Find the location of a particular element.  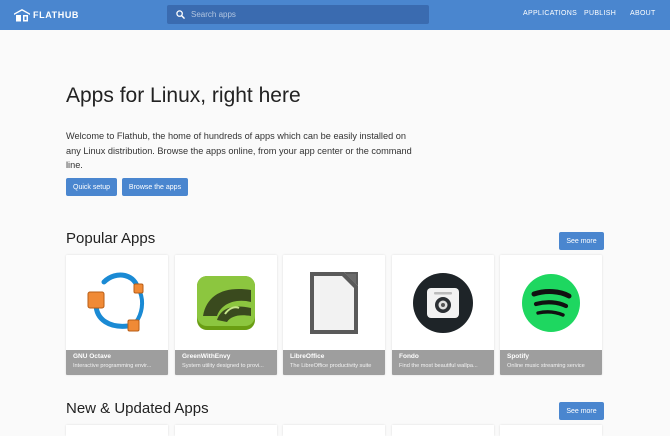

fondo-icon is located at coordinates (443, 302).